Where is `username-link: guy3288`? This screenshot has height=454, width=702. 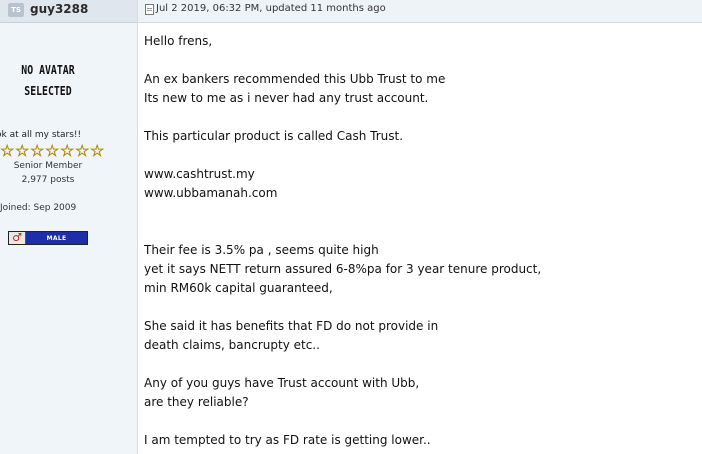 username-link: guy3288 is located at coordinates (59, 9).